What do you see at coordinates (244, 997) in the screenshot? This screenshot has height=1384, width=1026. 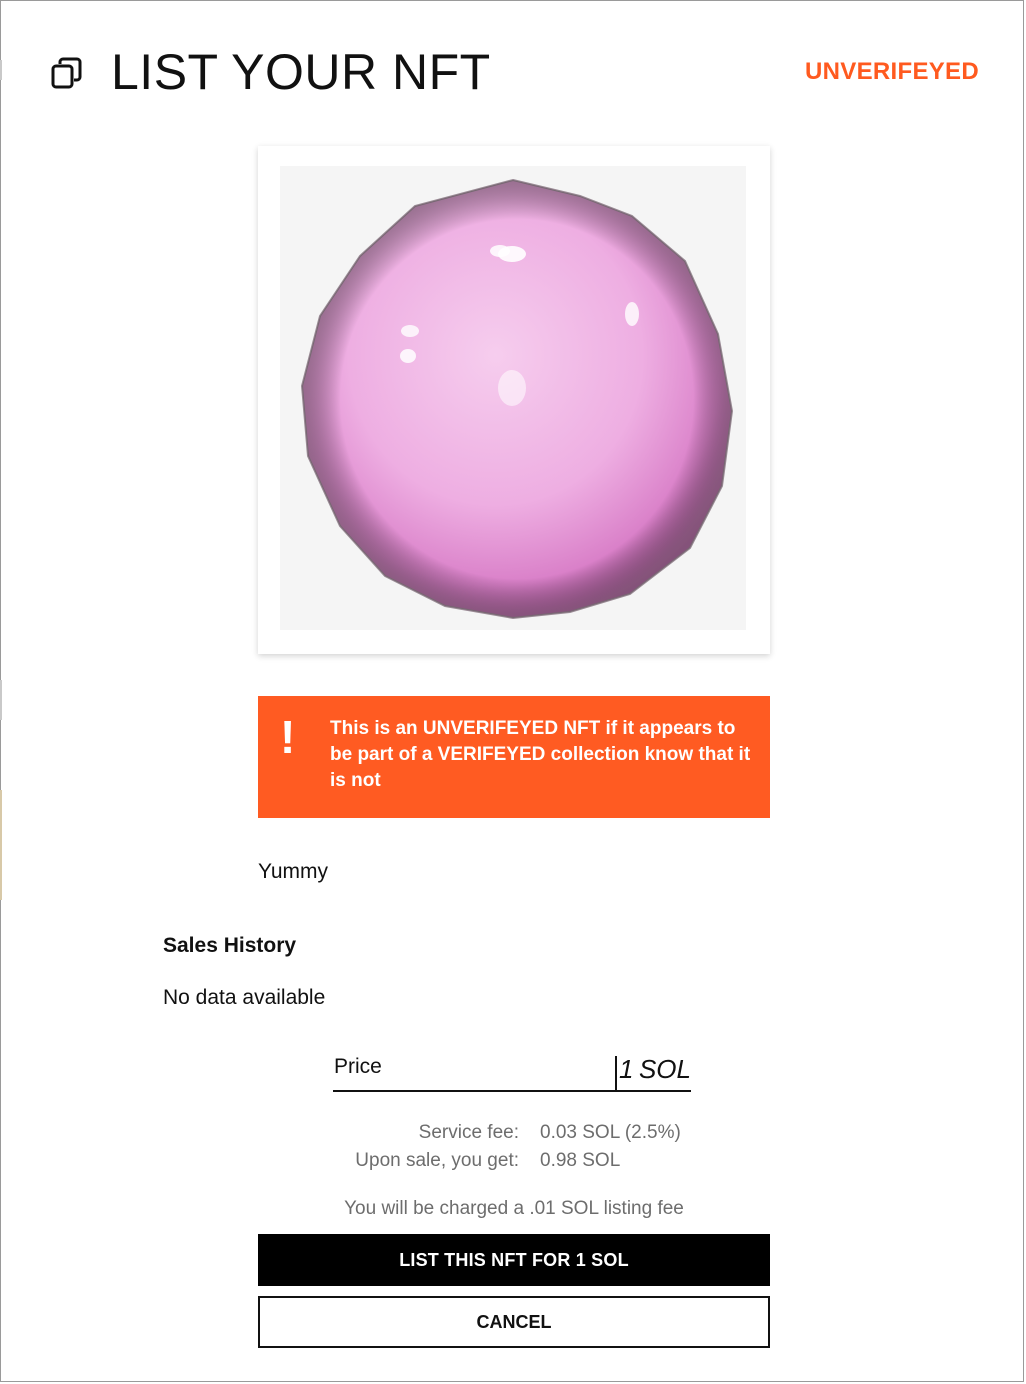 I see `sales-history-empty: No data available` at bounding box center [244, 997].